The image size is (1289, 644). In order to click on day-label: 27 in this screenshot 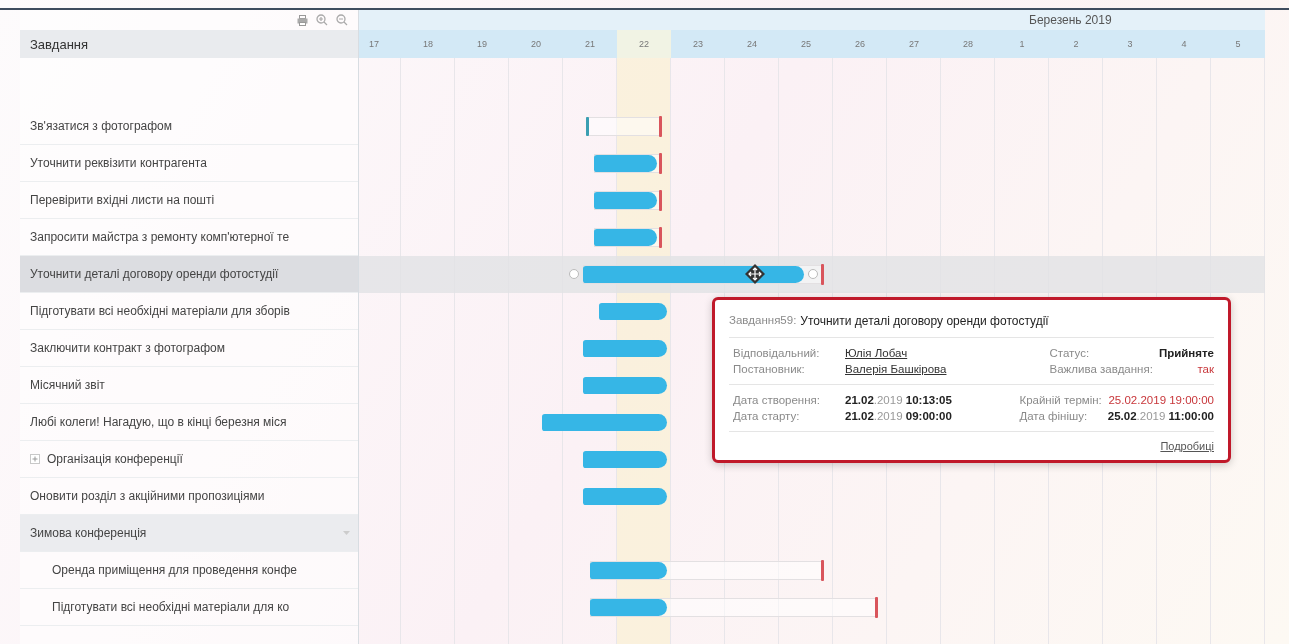, I will do `click(914, 44)`.